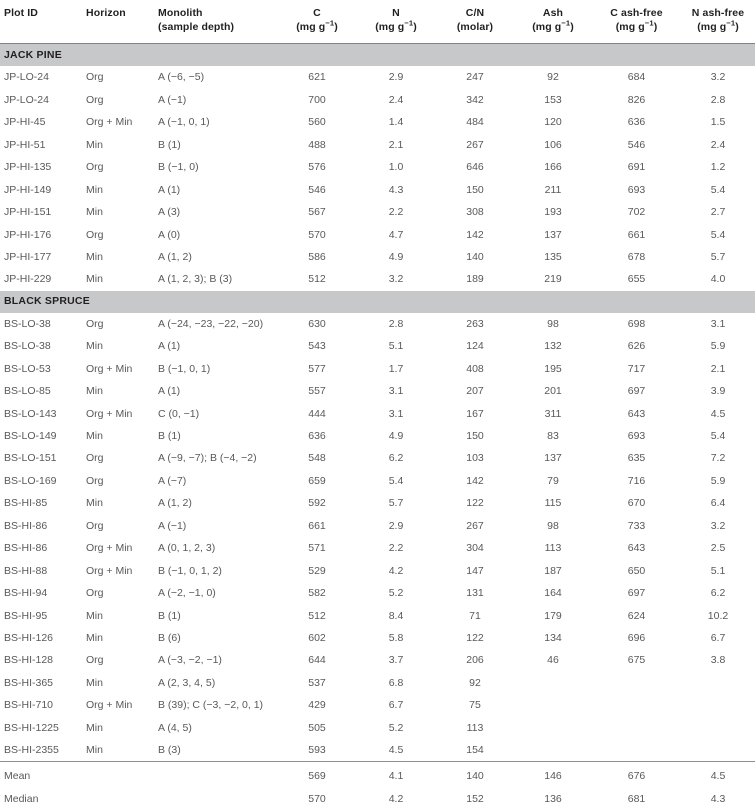 The height and width of the screenshot is (810, 755). I want to click on cell-n-ashfree: 3.1, so click(718, 323).